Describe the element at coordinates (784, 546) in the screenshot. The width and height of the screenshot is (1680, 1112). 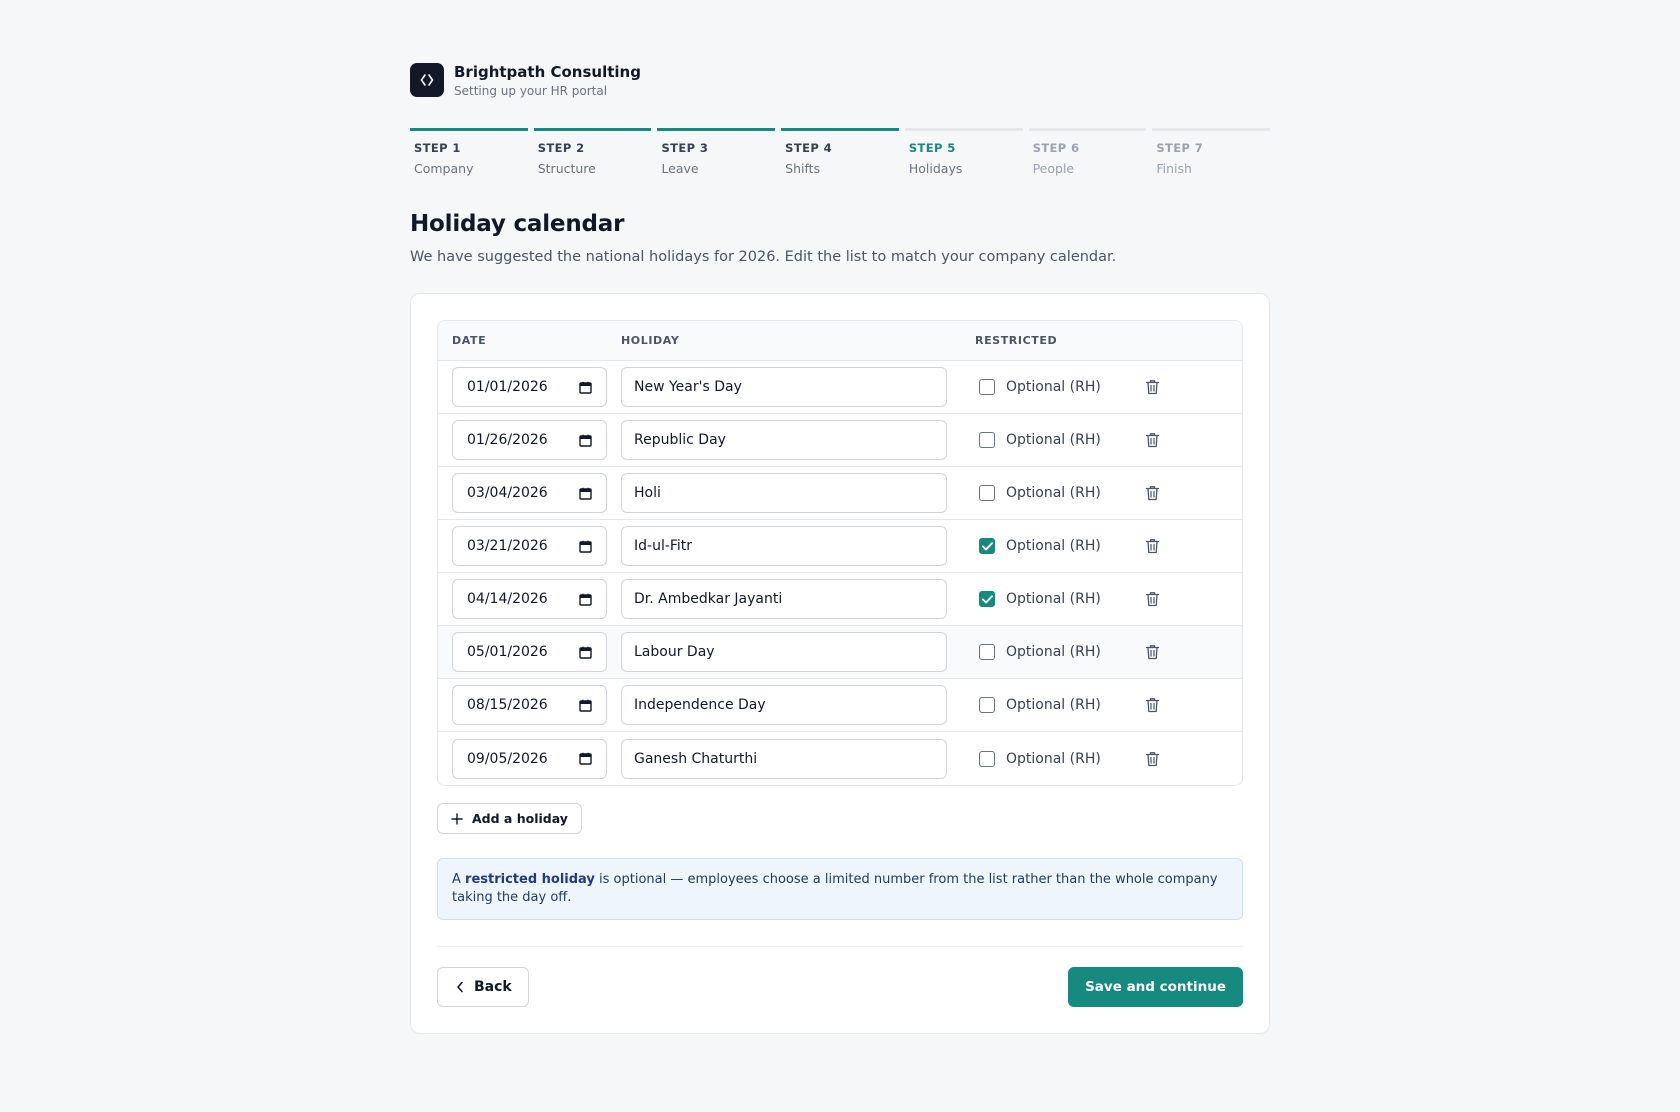
I see `holiday-name-input: Id-ul-Fitr` at that location.